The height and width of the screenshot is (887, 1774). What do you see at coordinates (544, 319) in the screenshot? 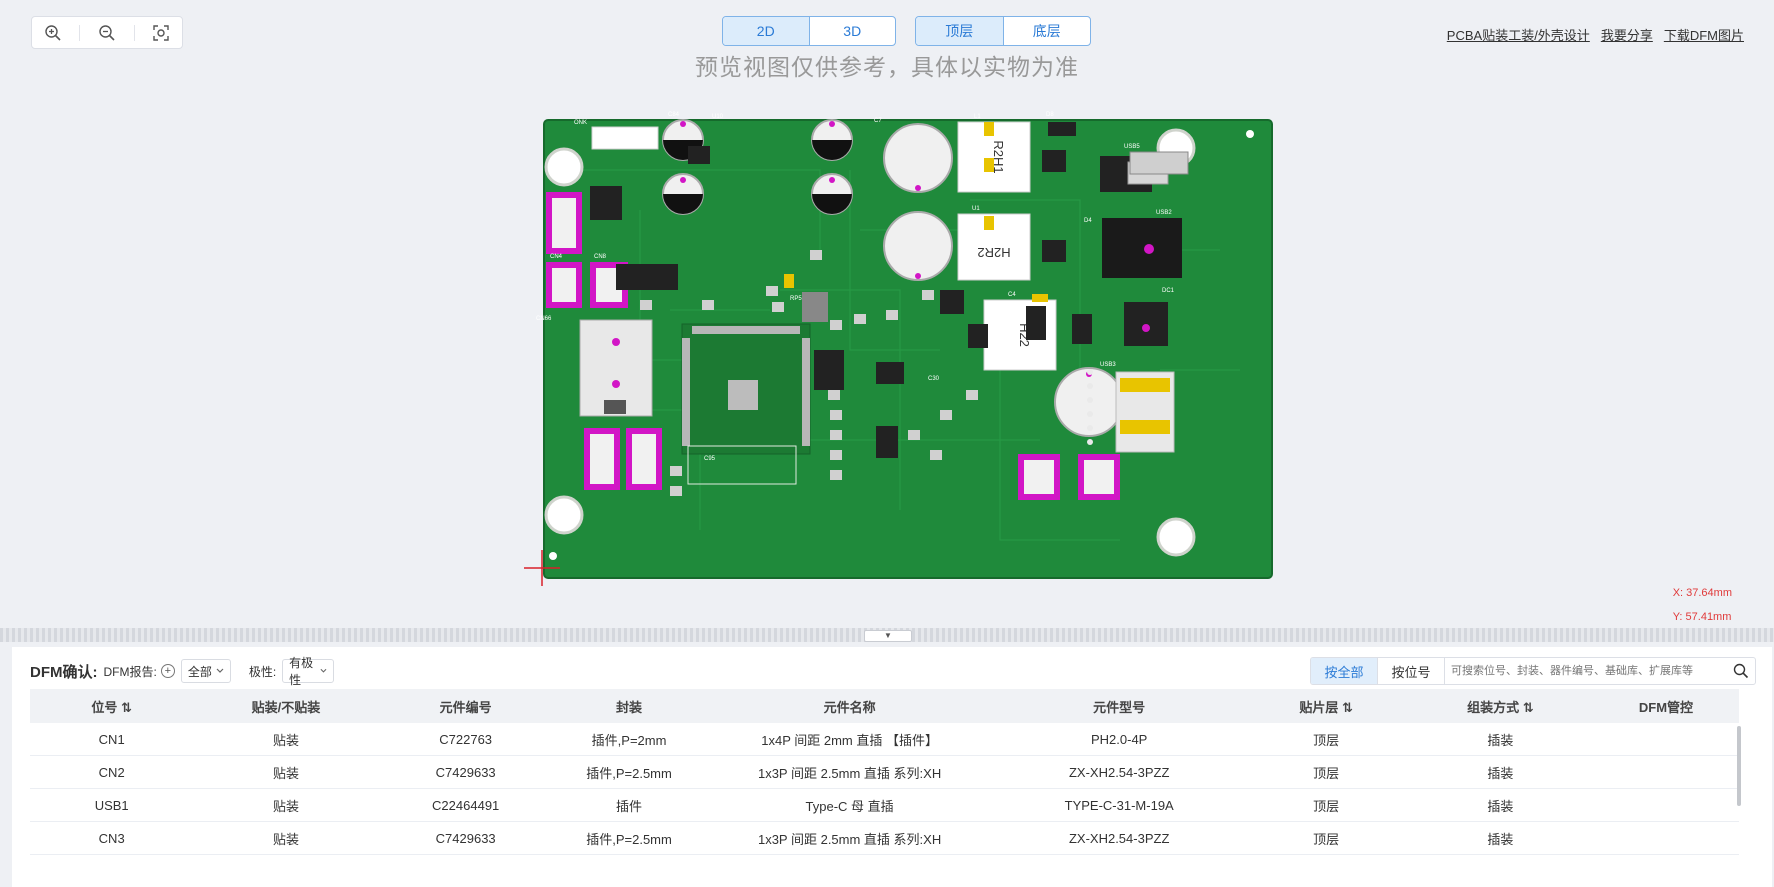
I see `pcb-label-cn66: CN66` at bounding box center [544, 319].